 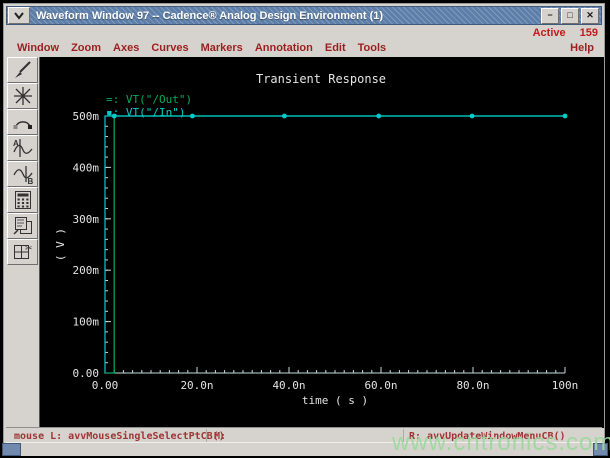 I want to click on svg-text: 200m, so click(x=86, y=270).